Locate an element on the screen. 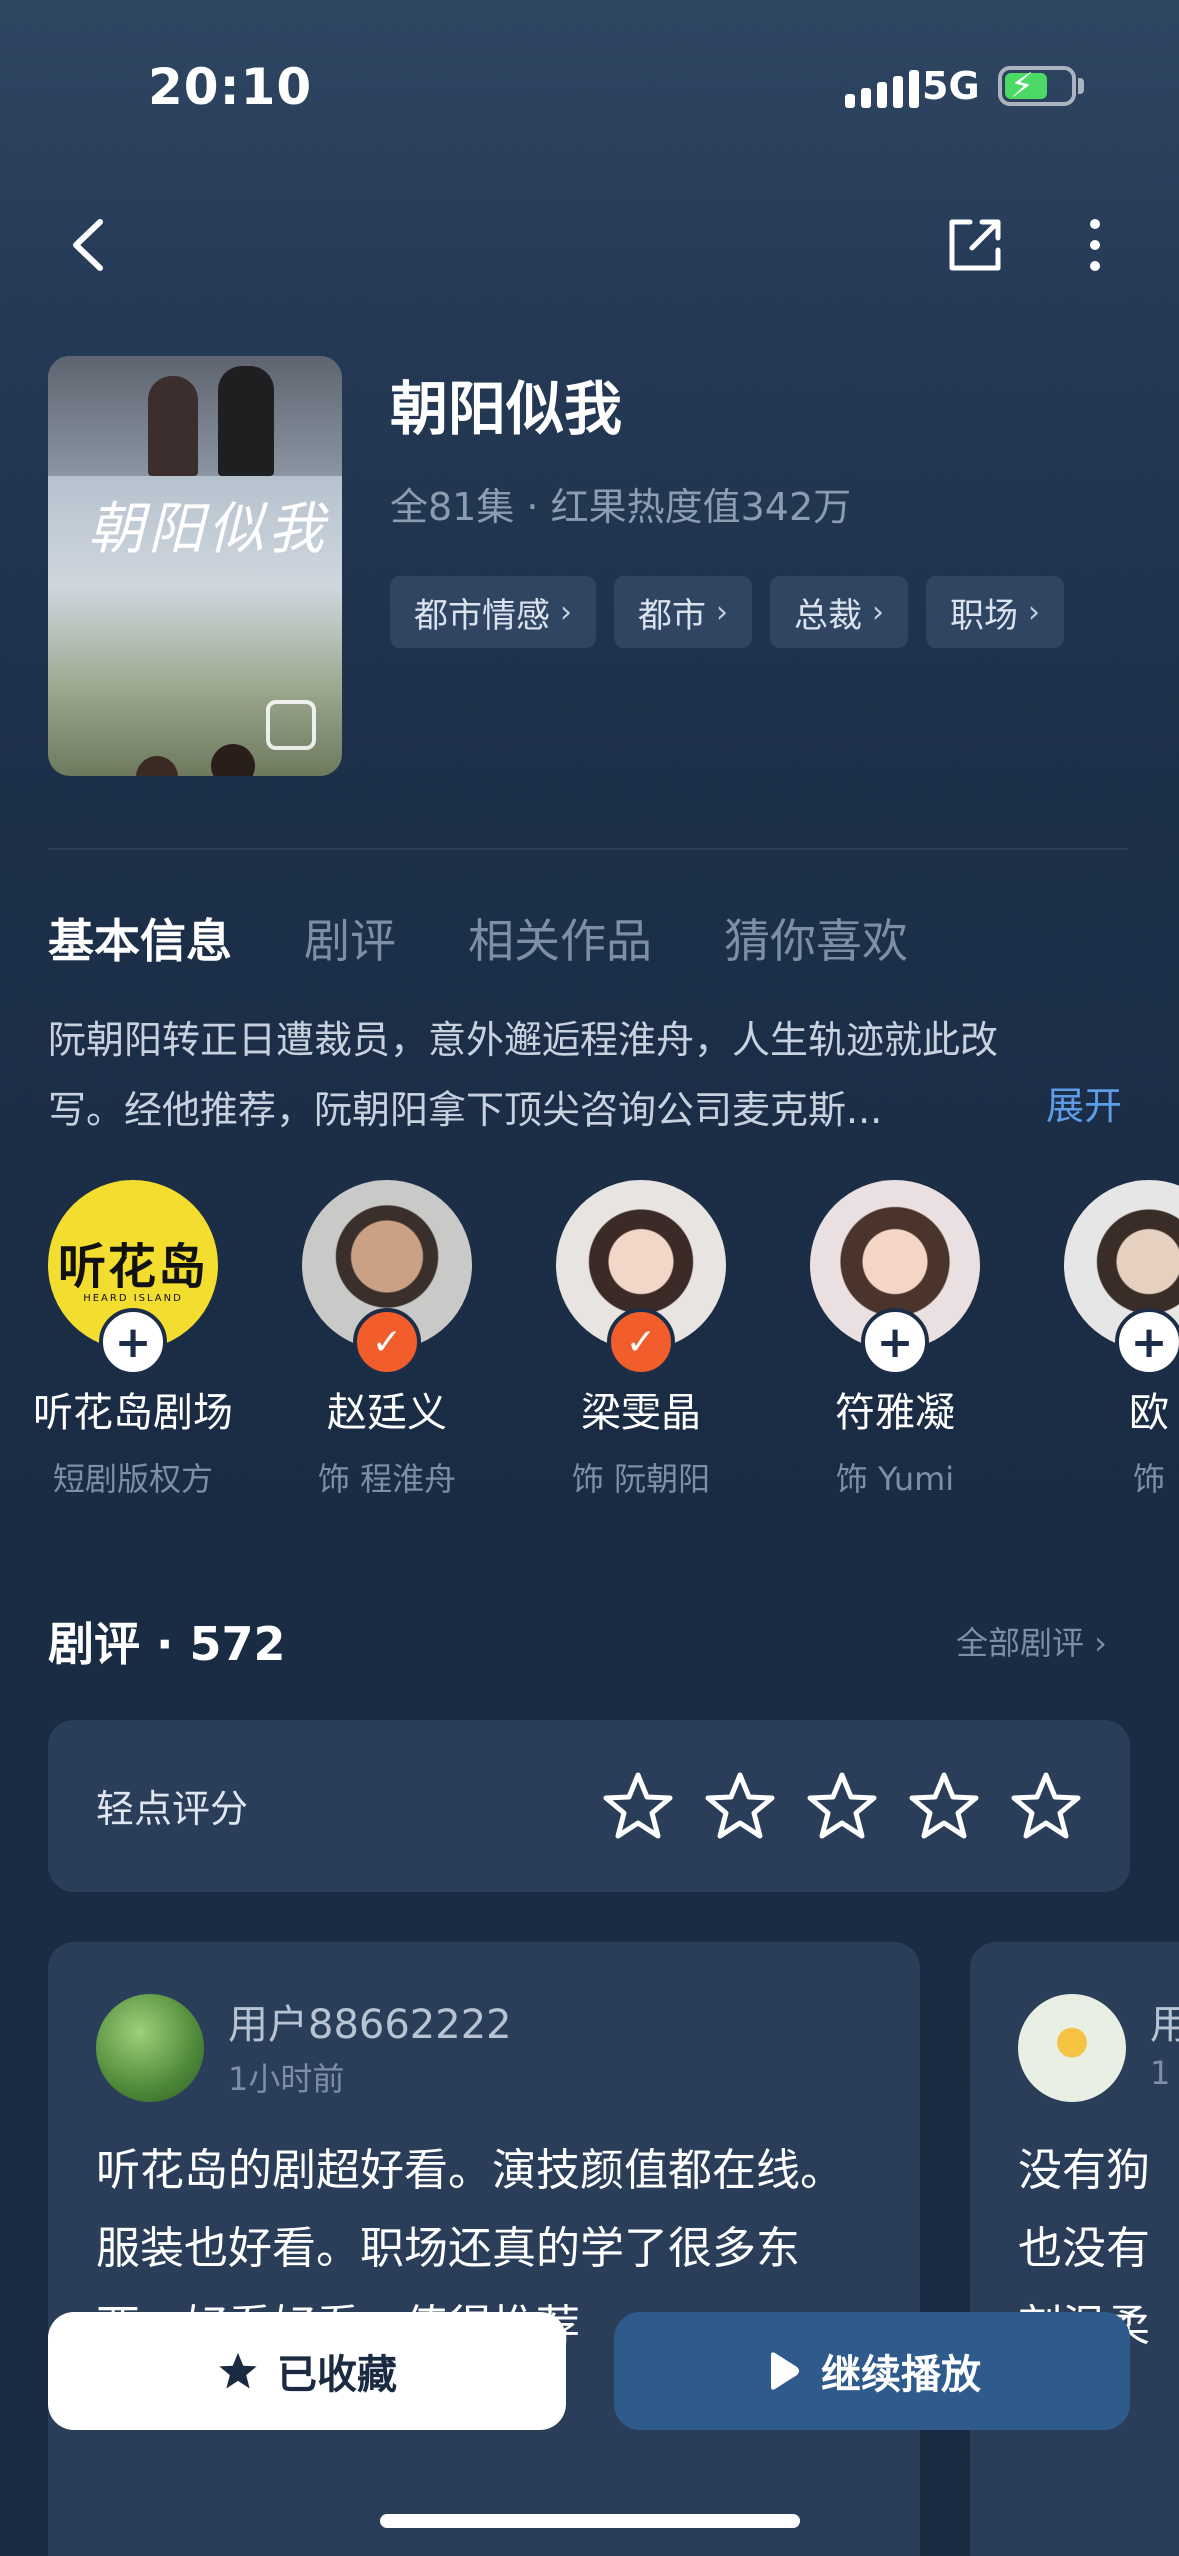  cast-member: ✓ 梁雯晶 饰 阮朝阳 is located at coordinates (641, 1340).